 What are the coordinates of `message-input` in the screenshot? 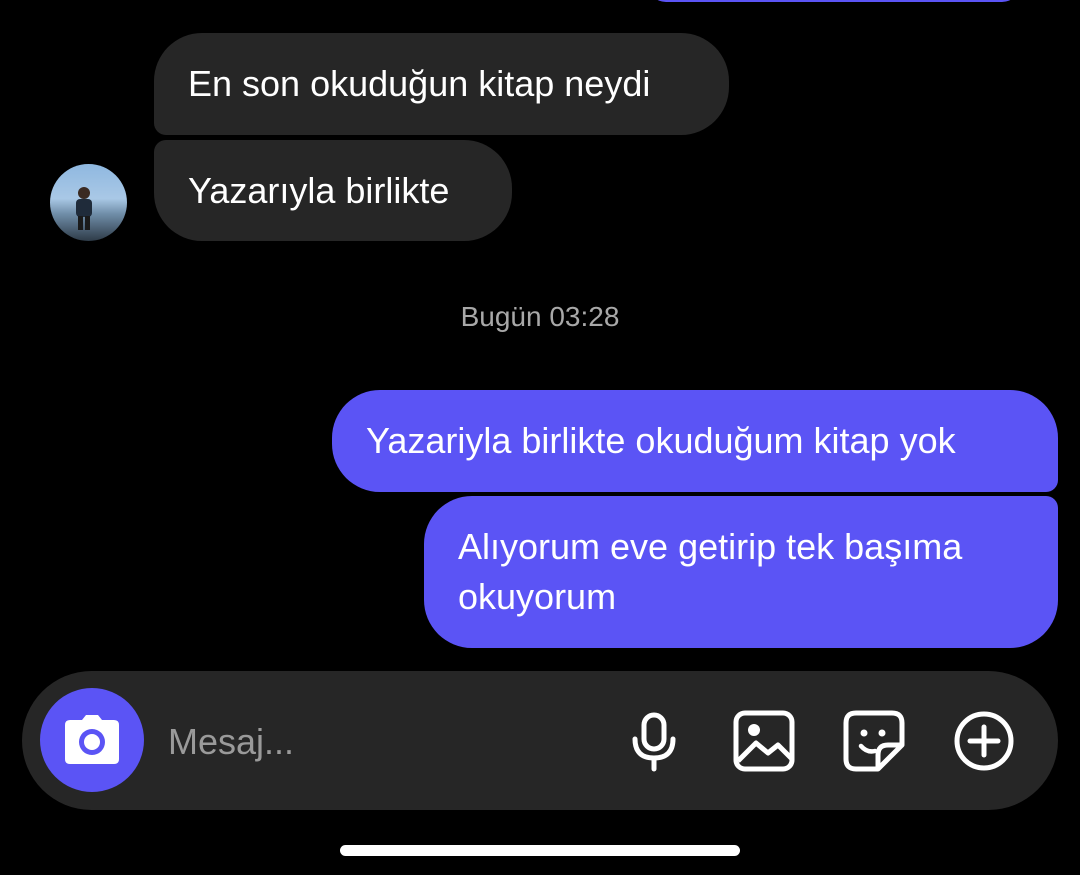 It's located at (393, 742).